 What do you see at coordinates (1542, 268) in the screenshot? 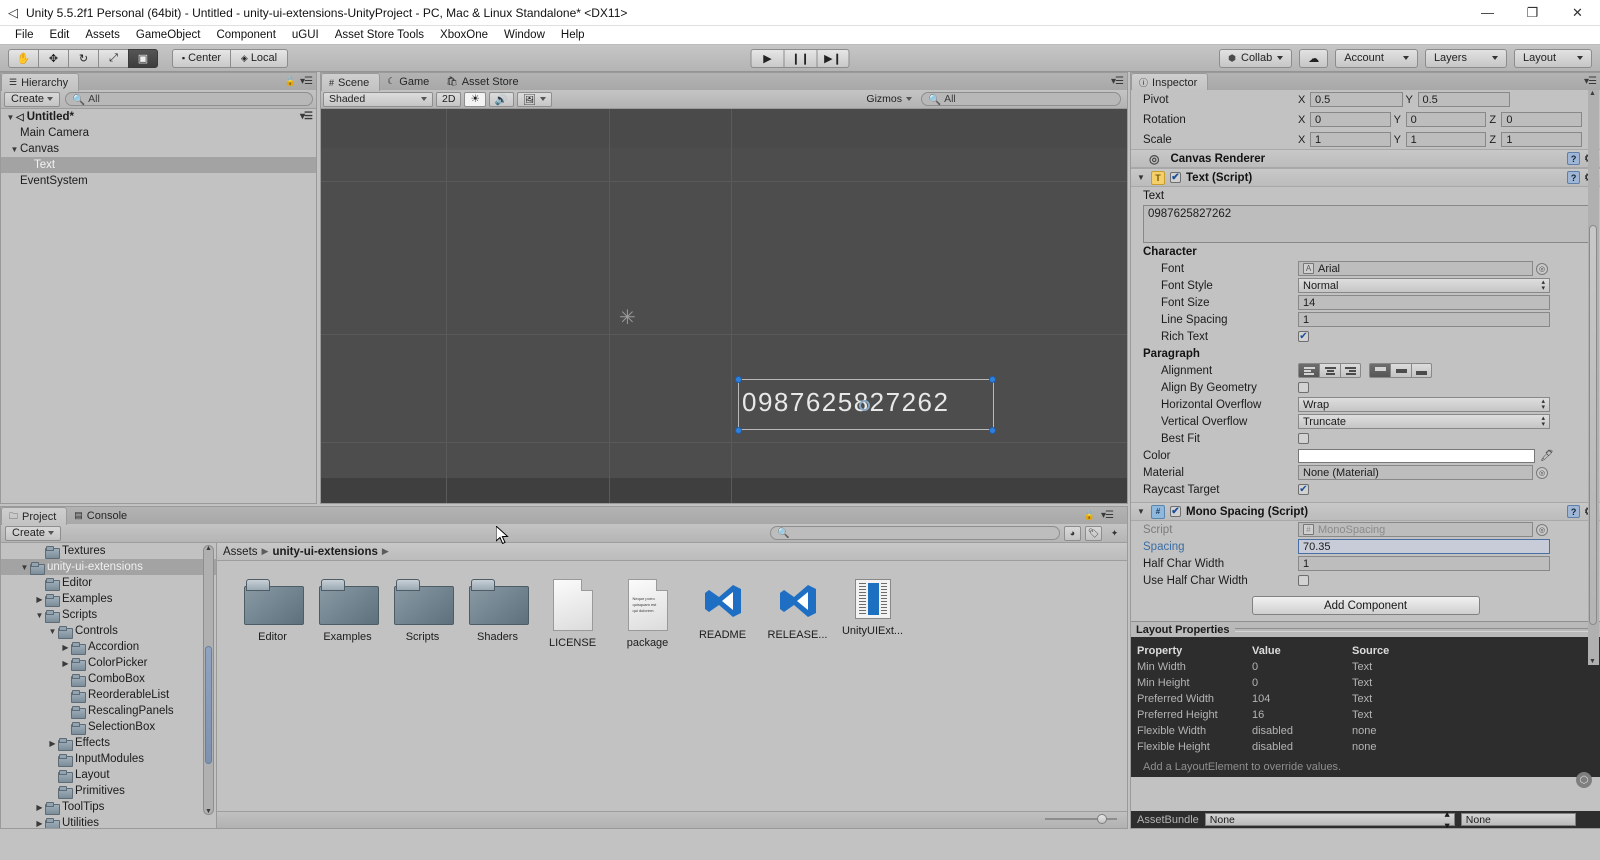
I see `font-picker-button: ◎` at bounding box center [1542, 268].